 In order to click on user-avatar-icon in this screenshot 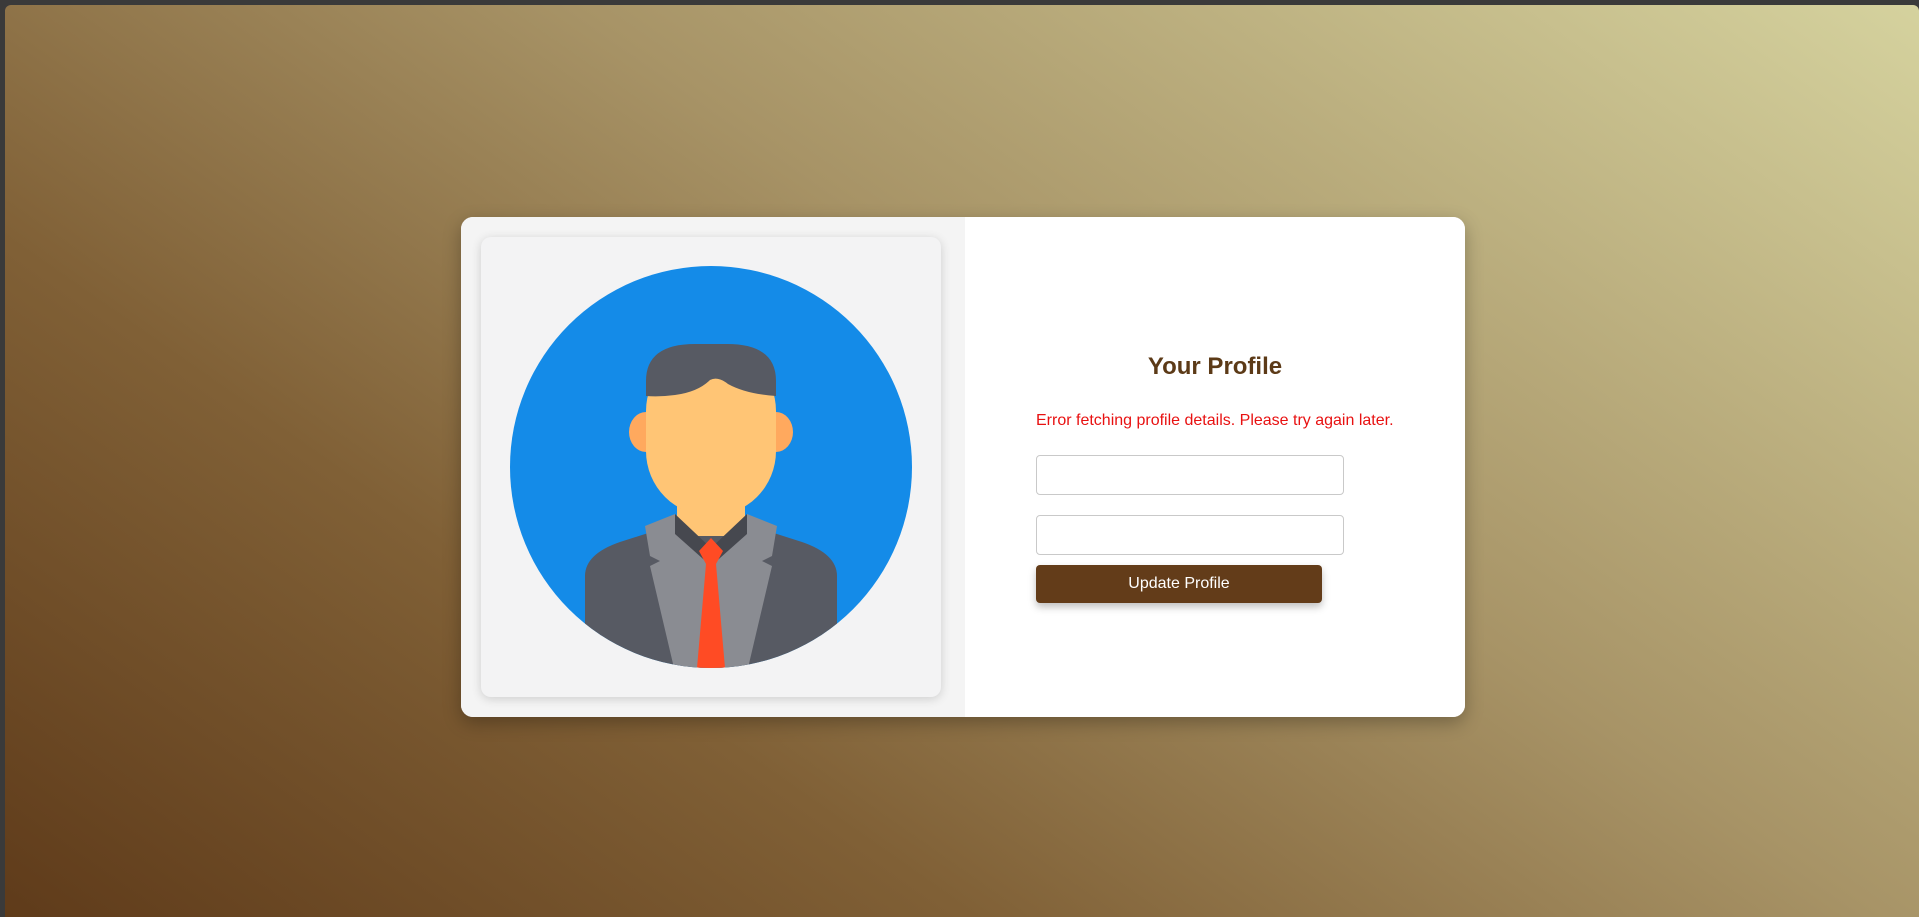, I will do `click(711, 467)`.